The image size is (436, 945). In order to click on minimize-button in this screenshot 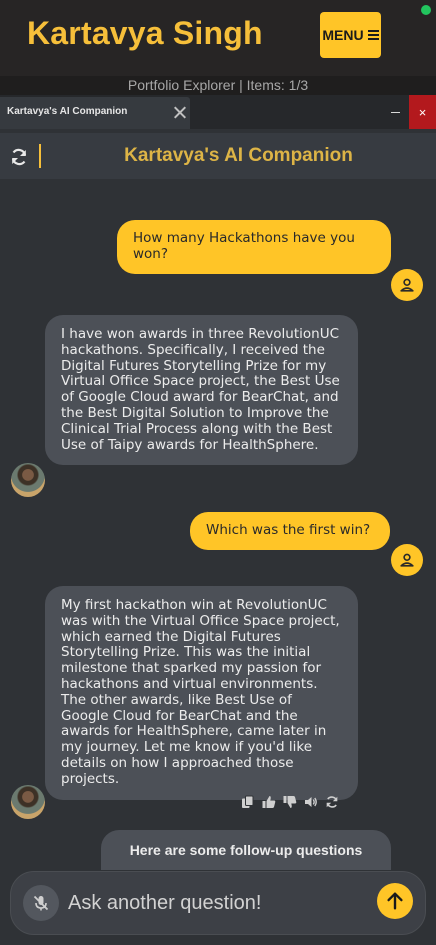, I will do `click(395, 112)`.